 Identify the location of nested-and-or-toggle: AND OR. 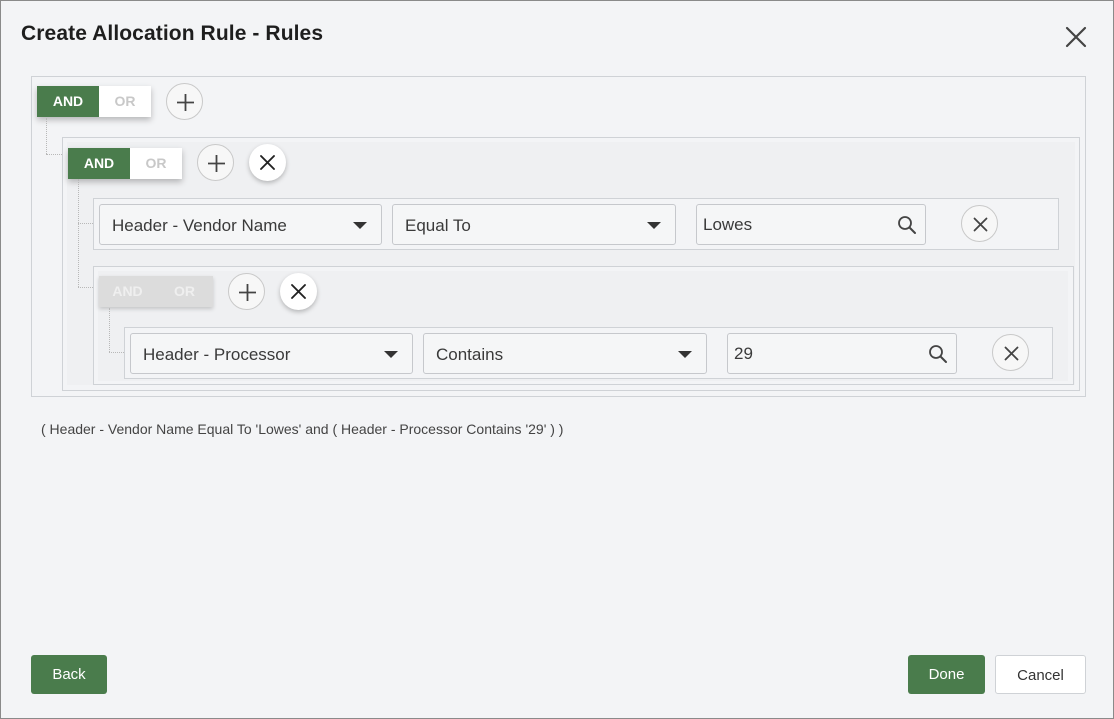
(125, 163).